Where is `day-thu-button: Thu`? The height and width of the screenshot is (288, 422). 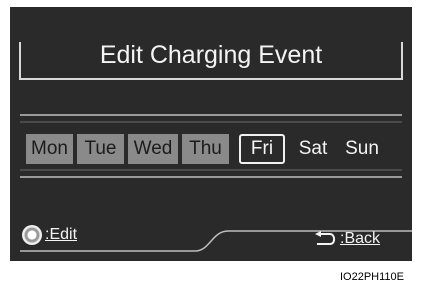
day-thu-button: Thu is located at coordinates (205, 149).